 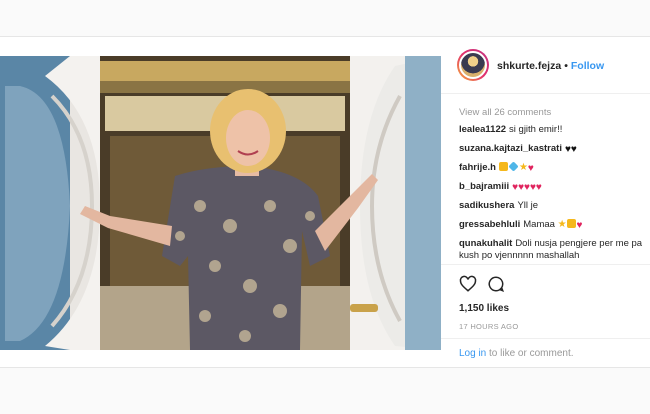 I want to click on login-link: Log in, so click(x=472, y=353).